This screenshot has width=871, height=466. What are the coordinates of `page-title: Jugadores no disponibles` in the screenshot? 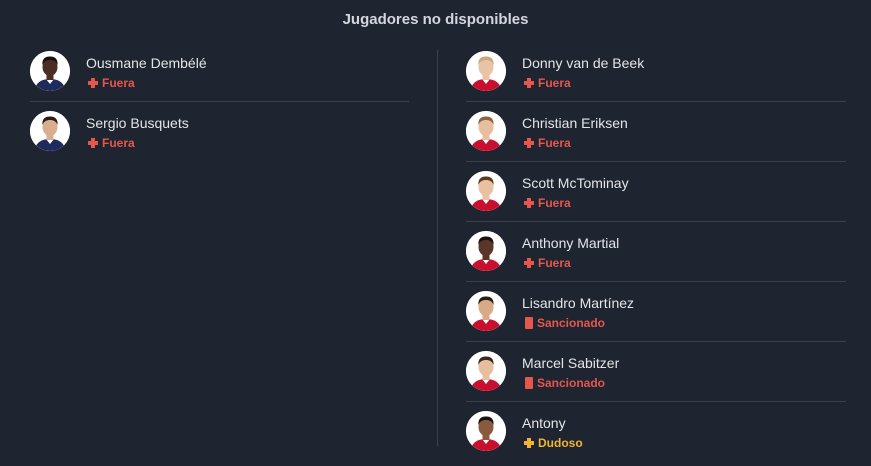 It's located at (435, 19).